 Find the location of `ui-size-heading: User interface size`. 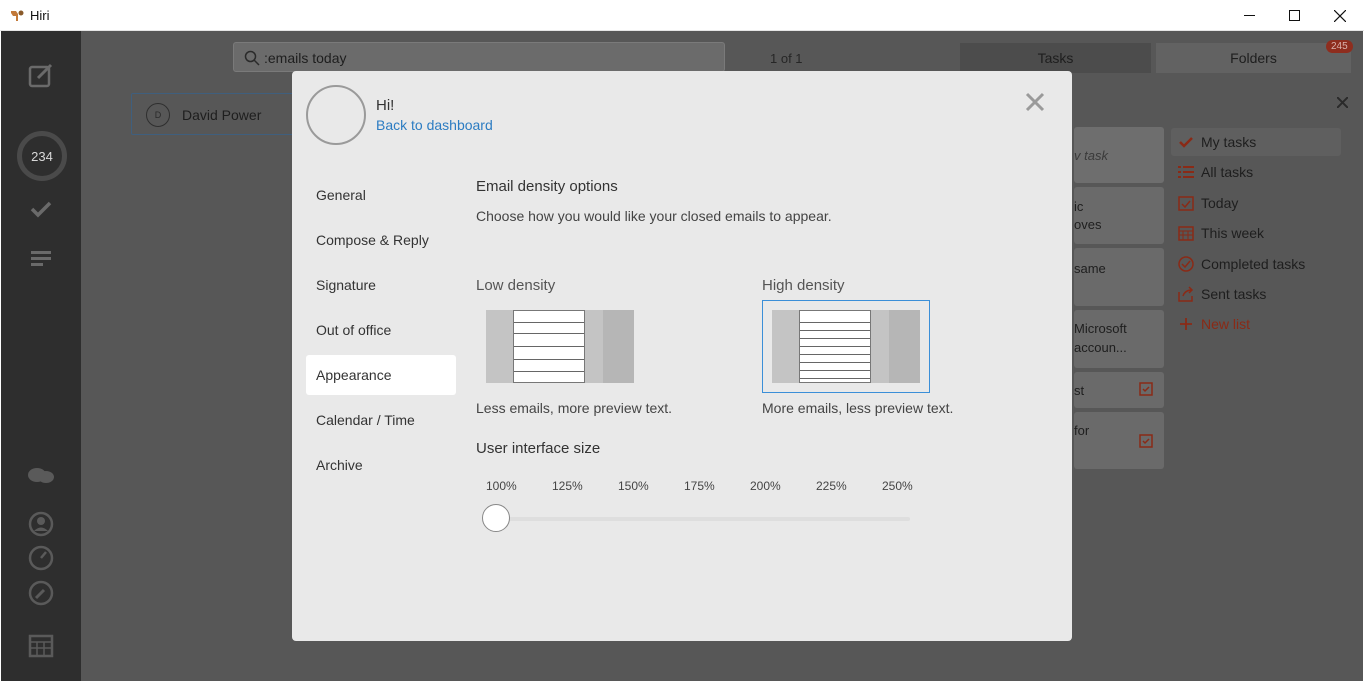

ui-size-heading: User interface size is located at coordinates (538, 448).